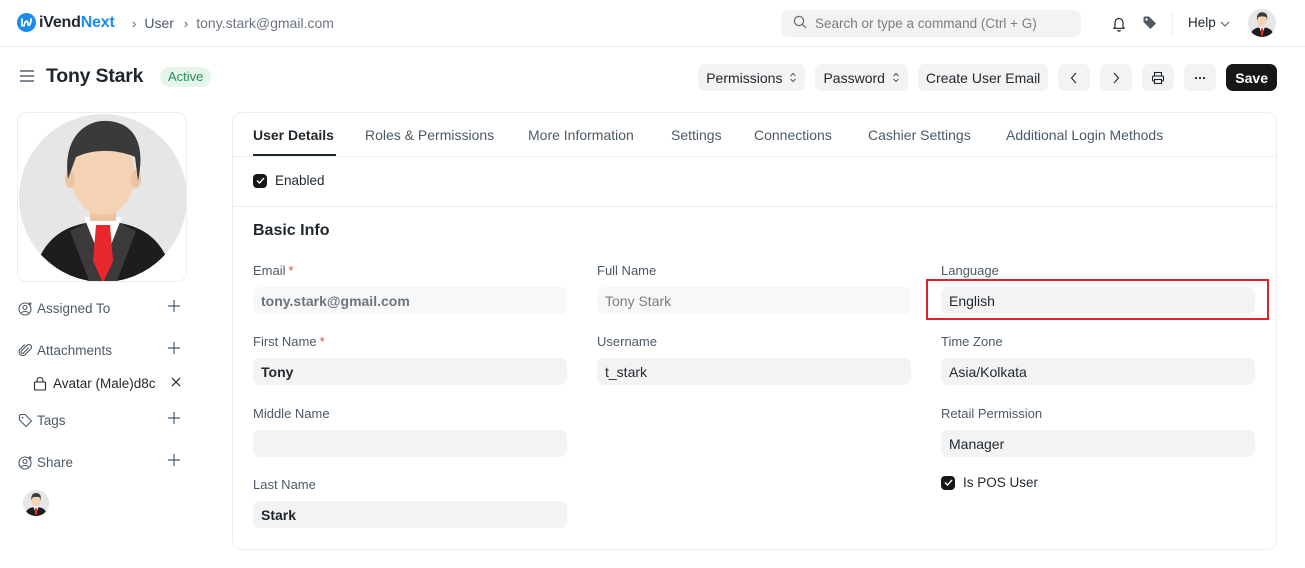 The image size is (1305, 568). Describe the element at coordinates (410, 514) in the screenshot. I see `last-name-input` at that location.